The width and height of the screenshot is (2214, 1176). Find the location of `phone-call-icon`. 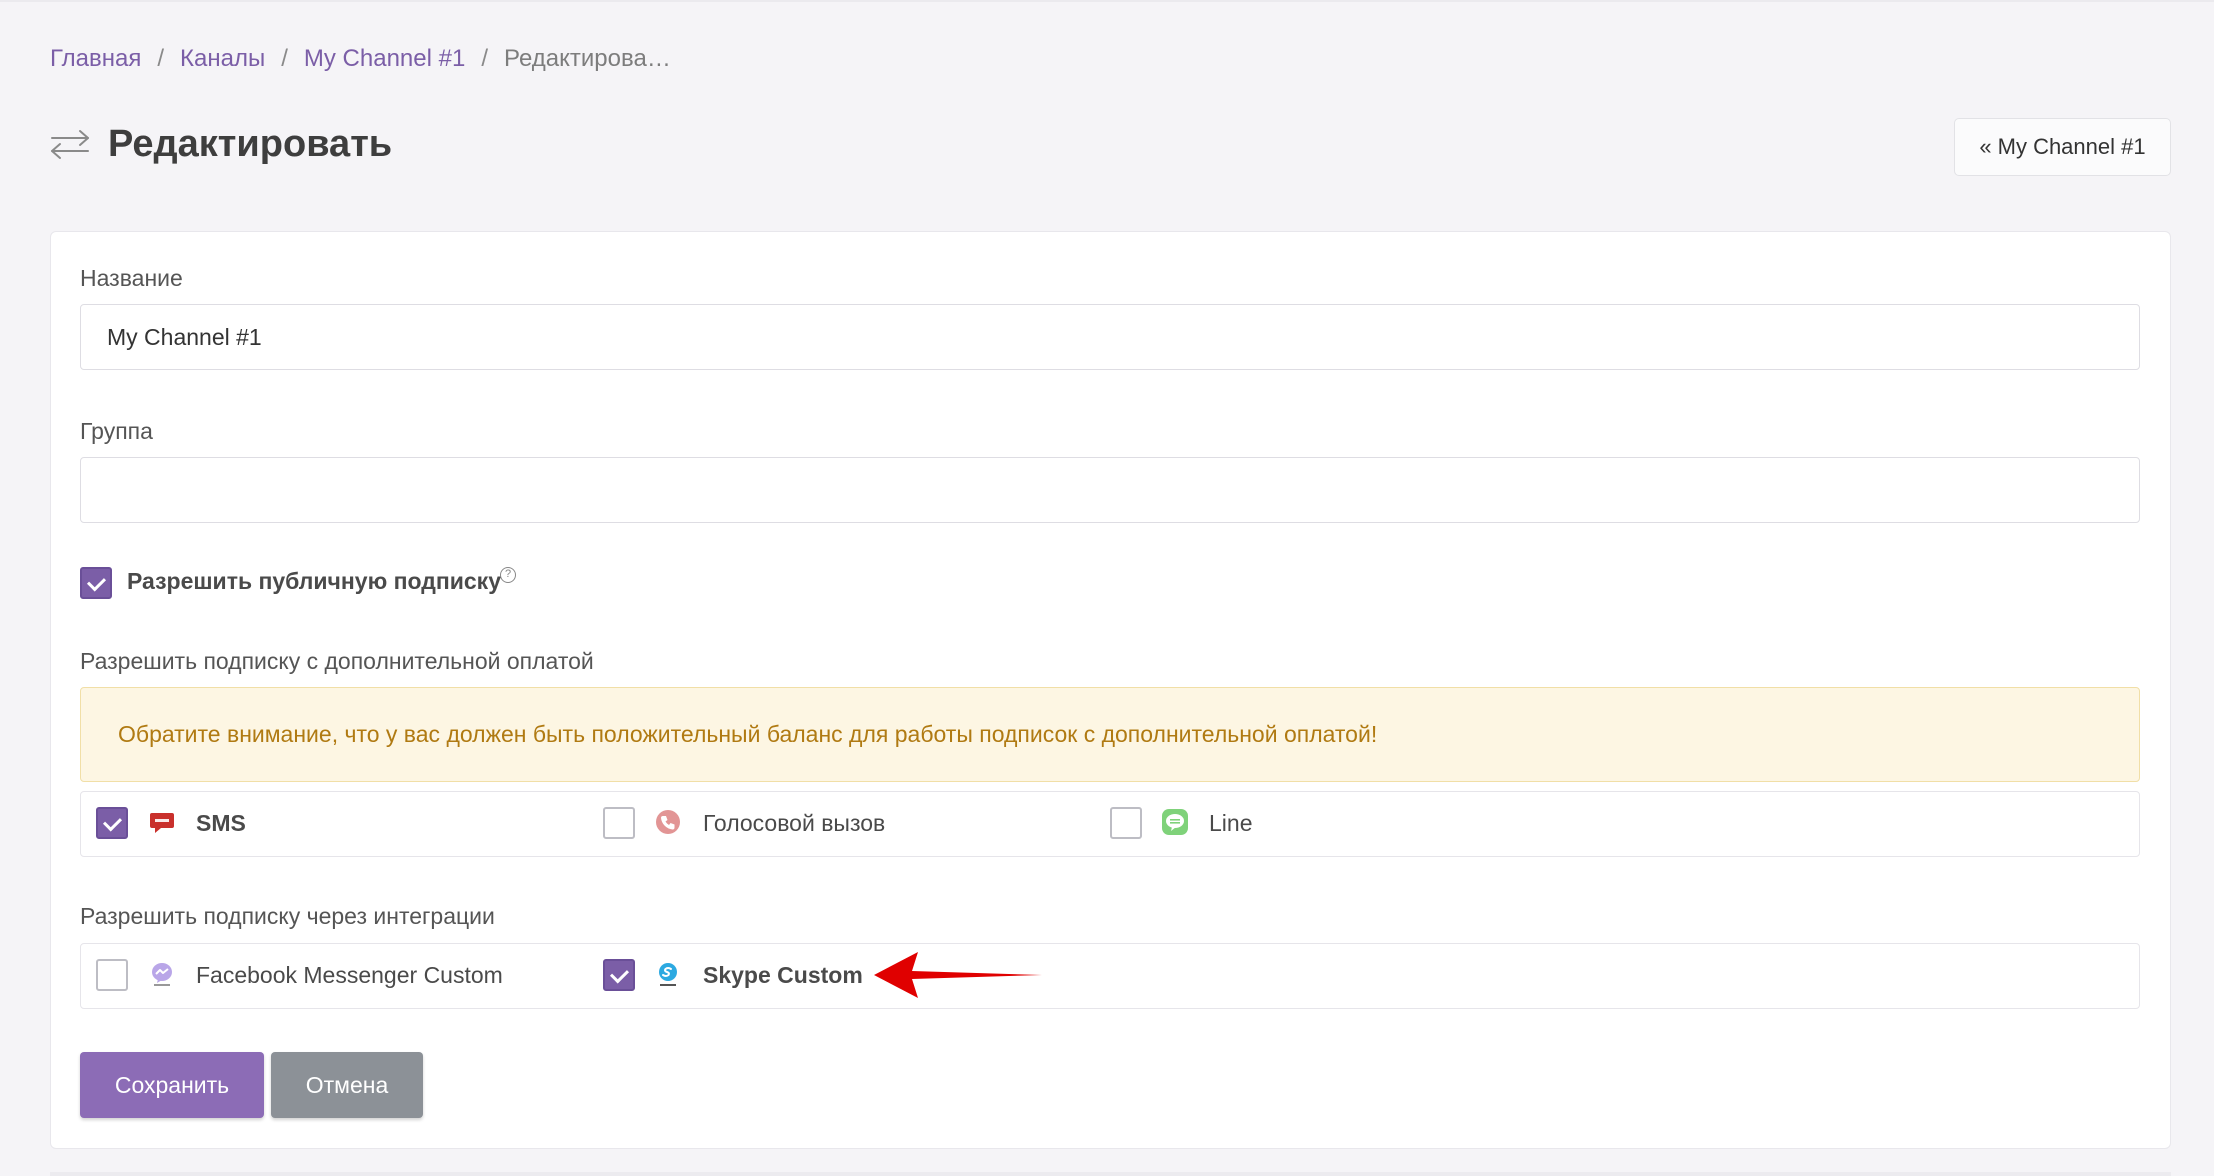

phone-call-icon is located at coordinates (668, 822).